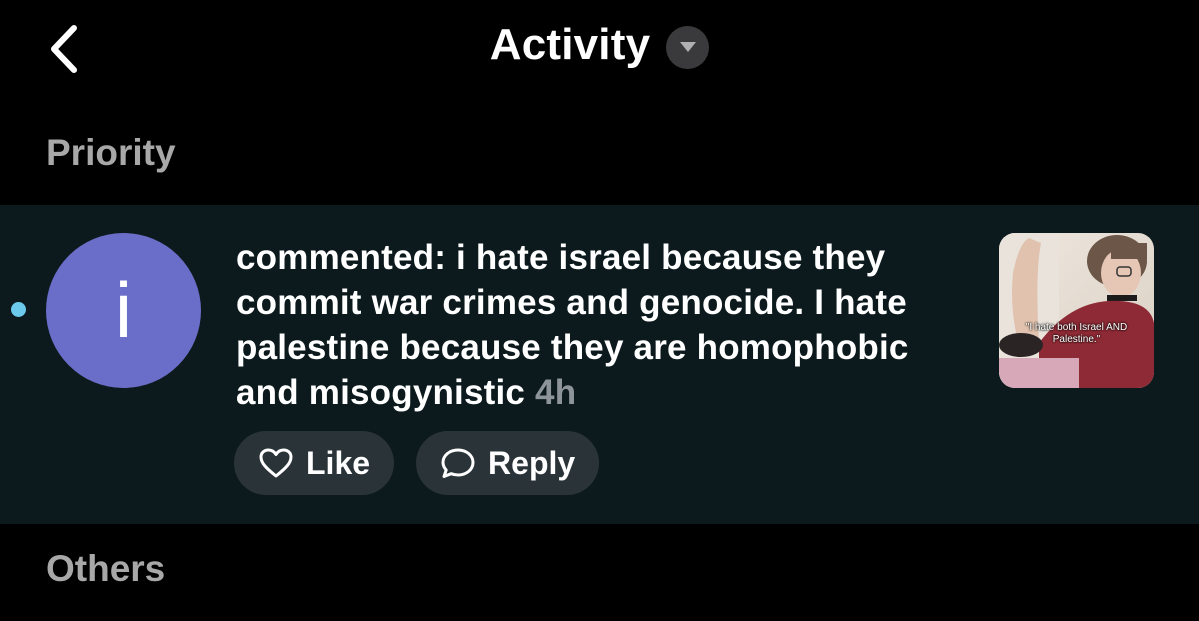 The image size is (1199, 621). I want to click on page-title: Activity, so click(570, 44).